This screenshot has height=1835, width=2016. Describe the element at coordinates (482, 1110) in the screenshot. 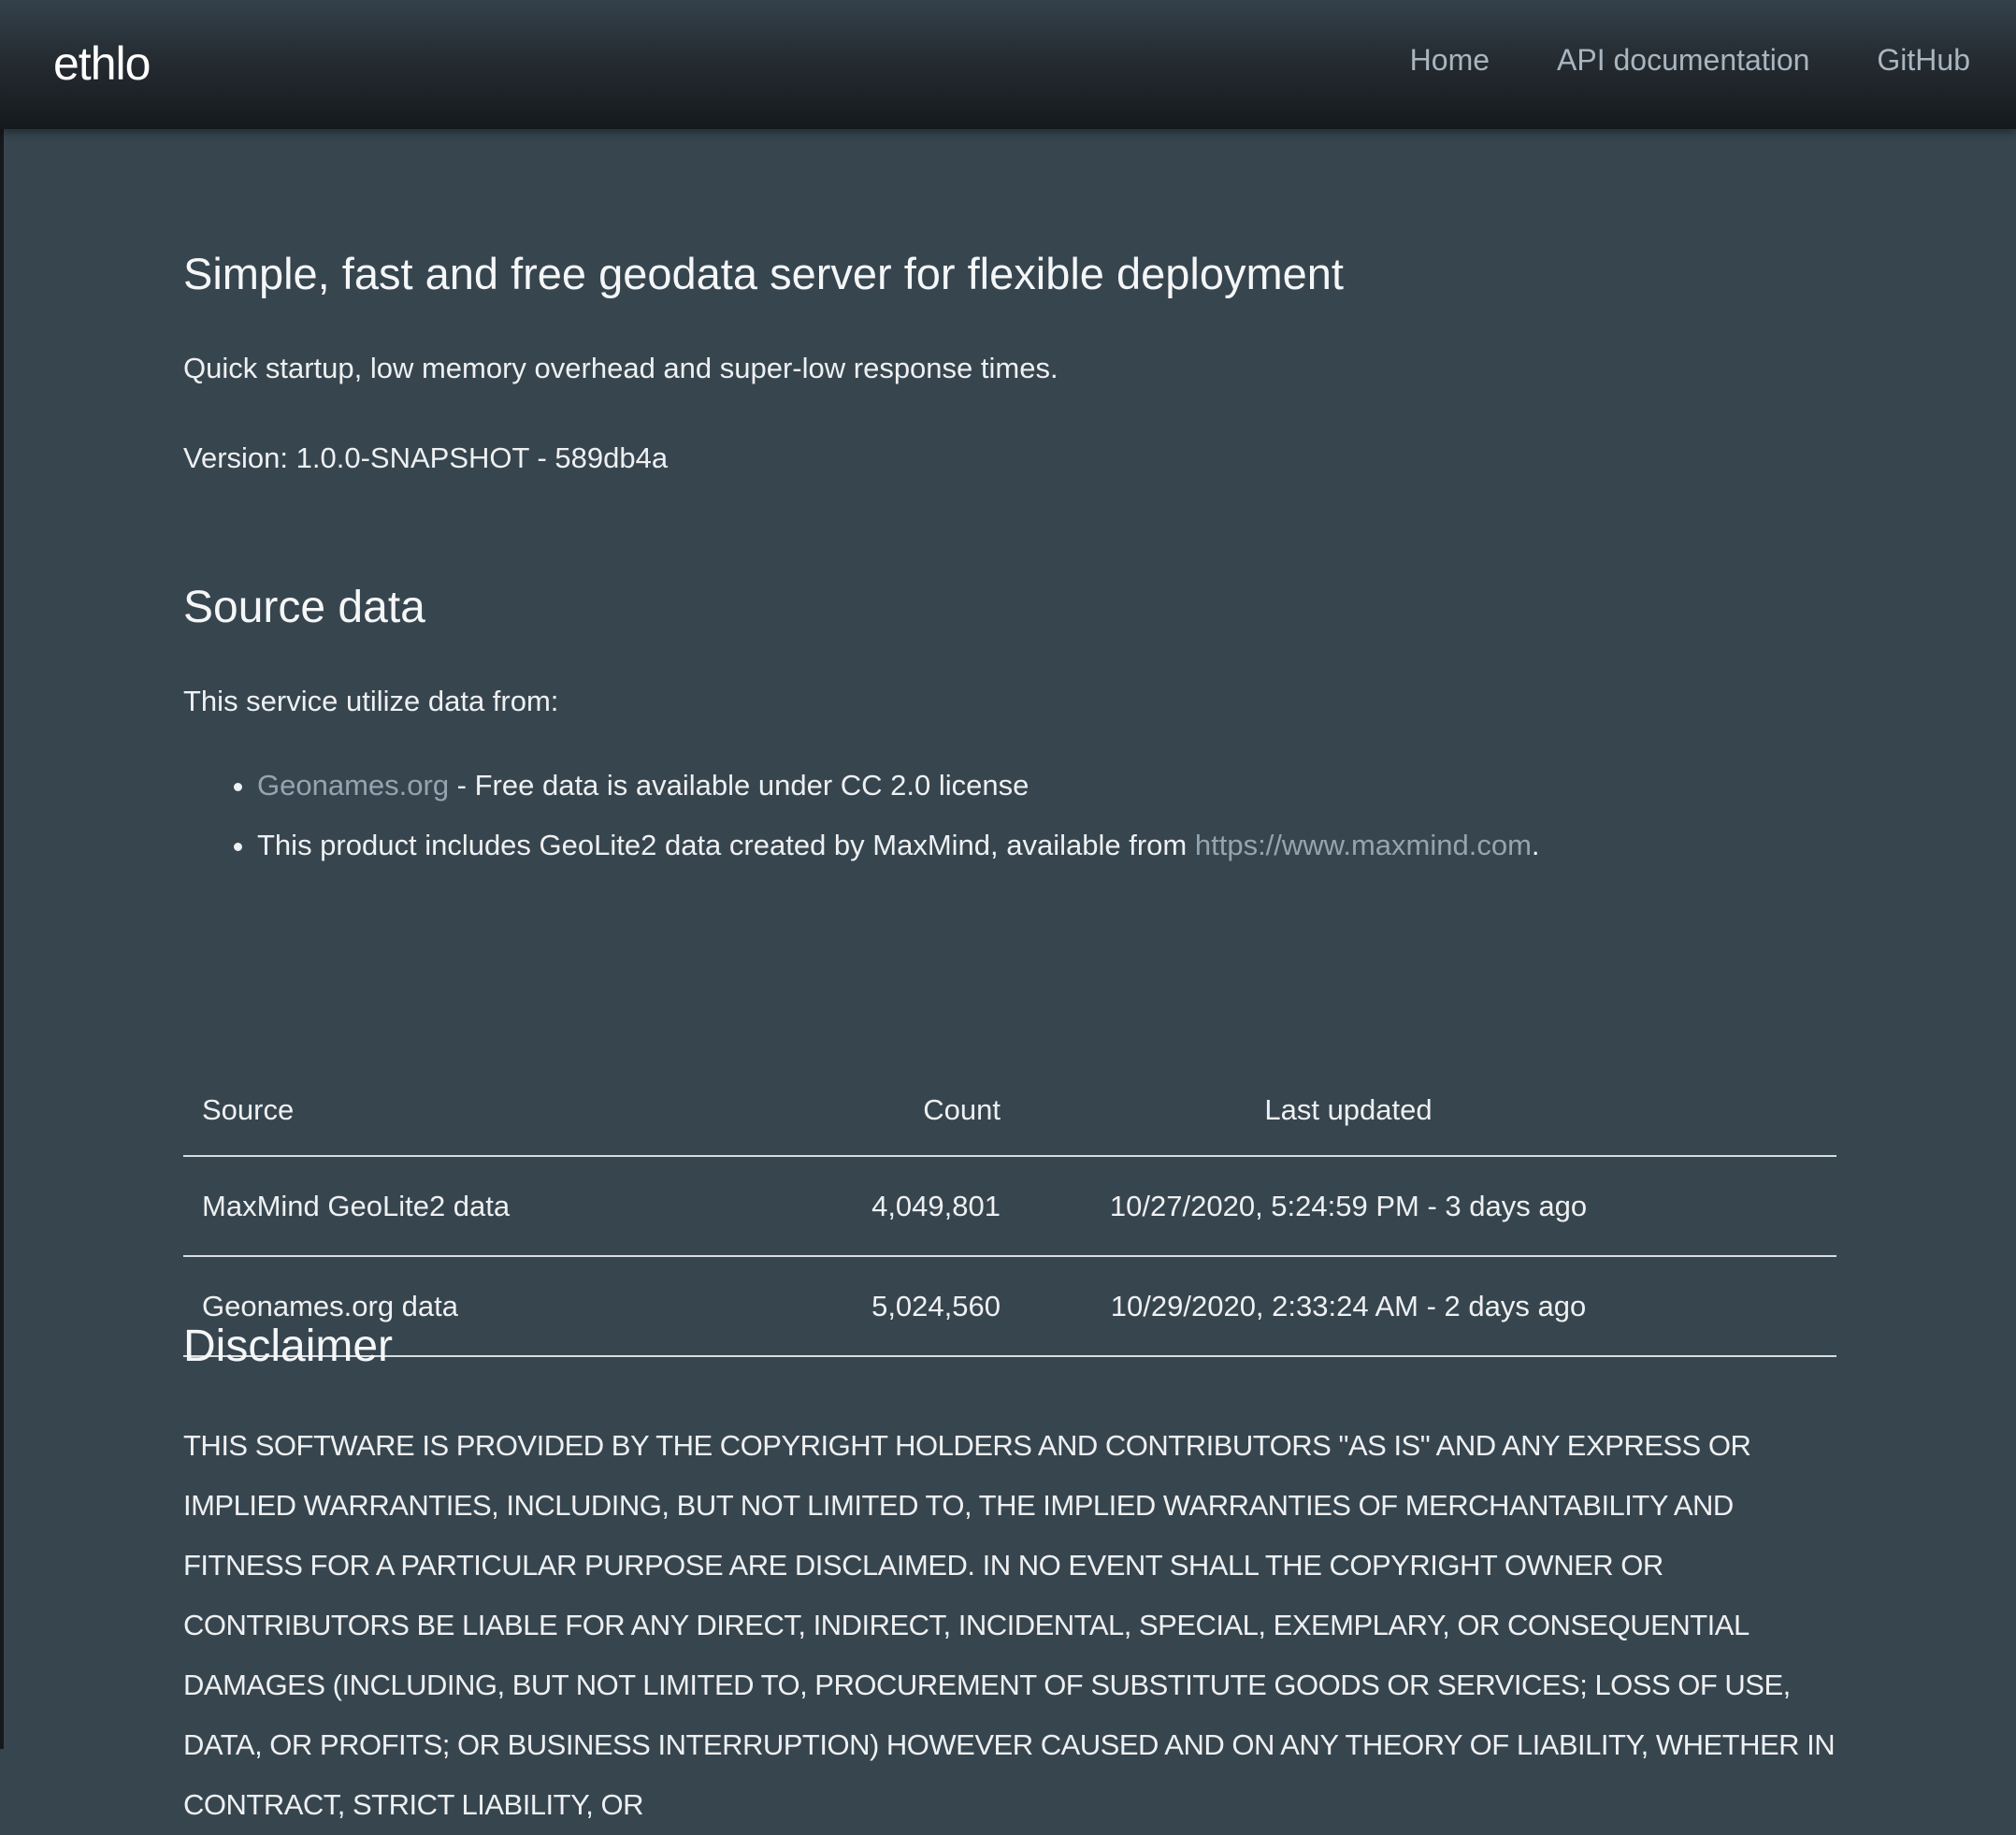

I see `source-column-header: Source` at that location.